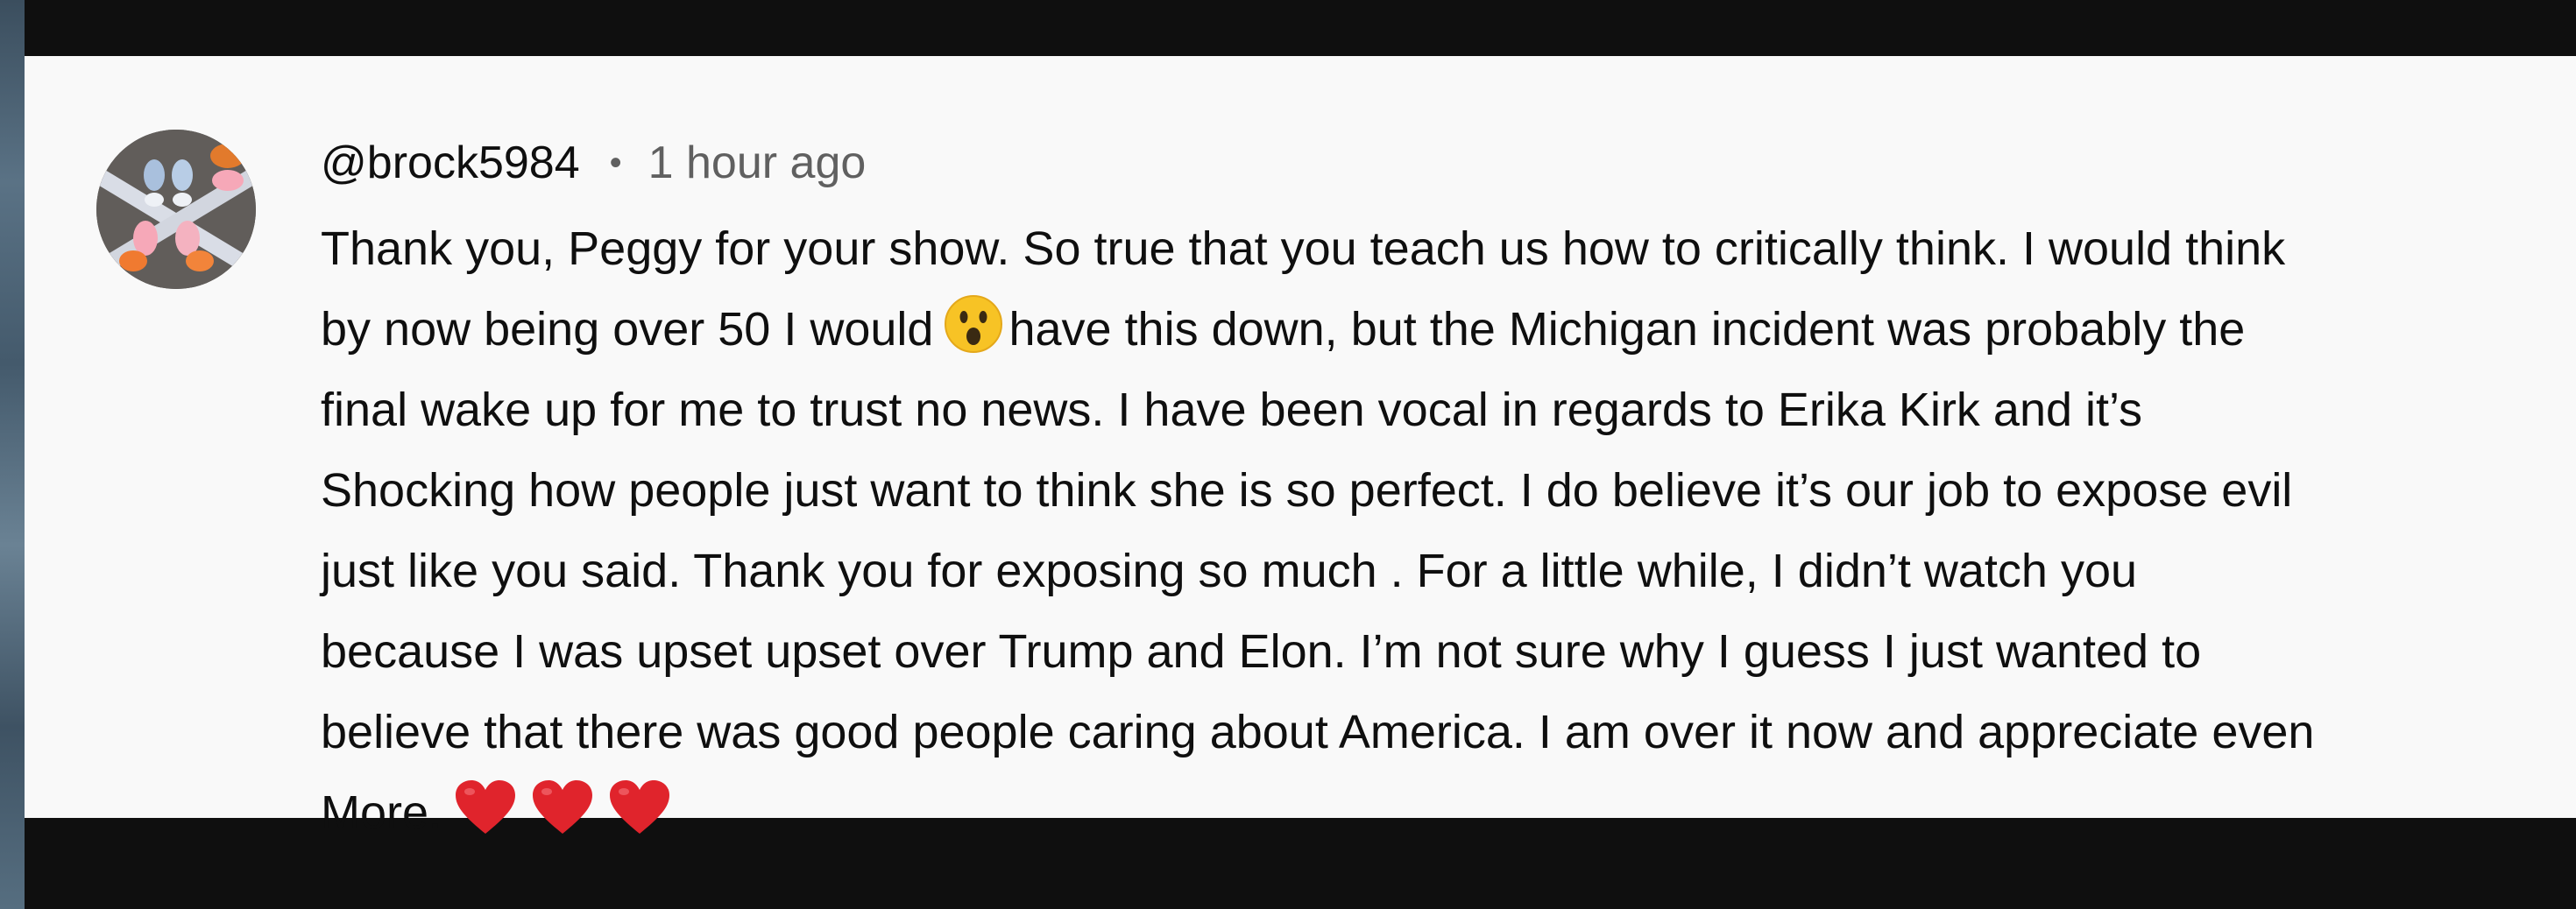  Describe the element at coordinates (974, 324) in the screenshot. I see `hushed-face-emoji-icon` at that location.